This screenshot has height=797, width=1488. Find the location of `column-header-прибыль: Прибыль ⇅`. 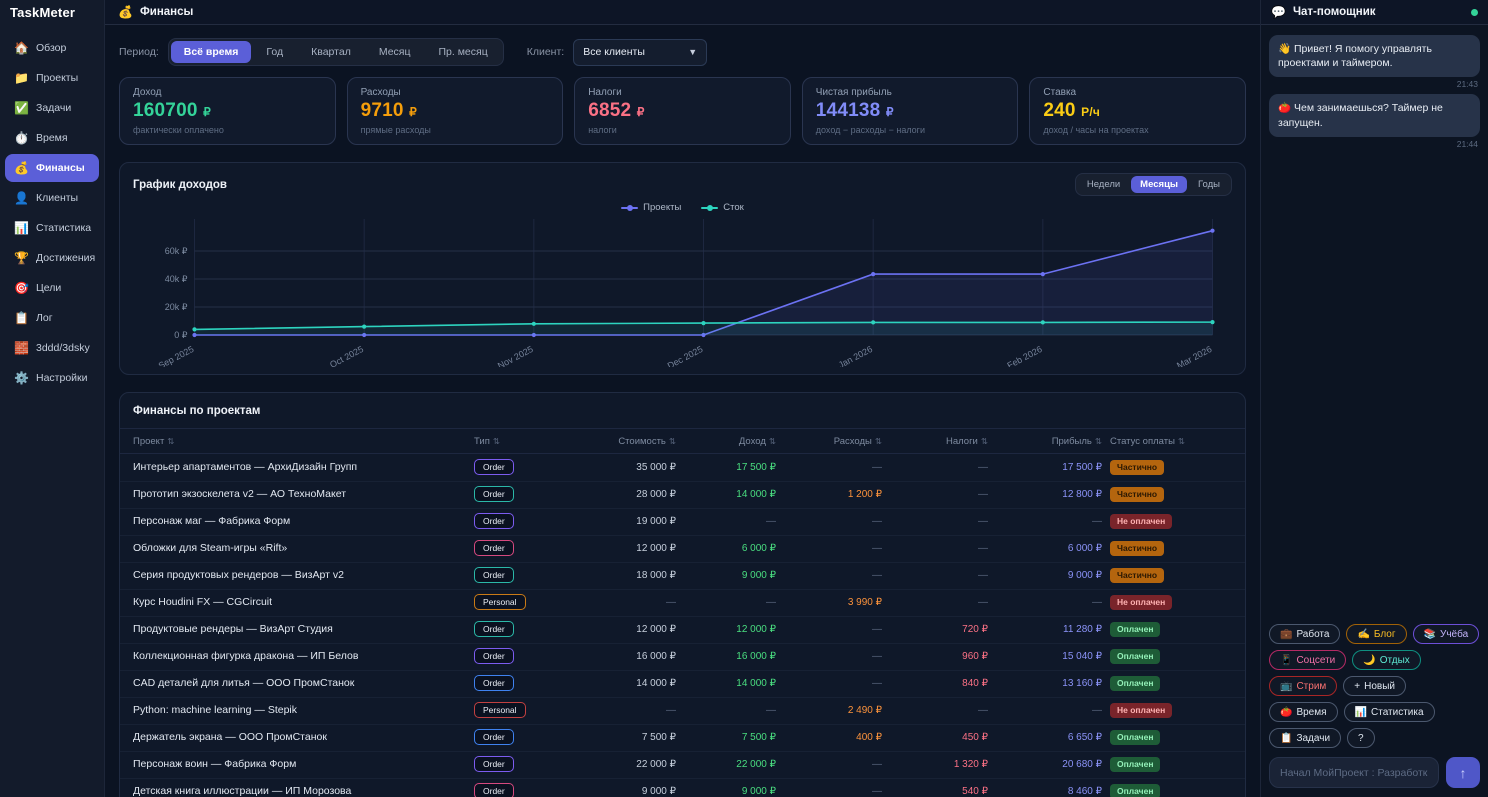

column-header-прибыль: Прибыль ⇅ is located at coordinates (1049, 441).